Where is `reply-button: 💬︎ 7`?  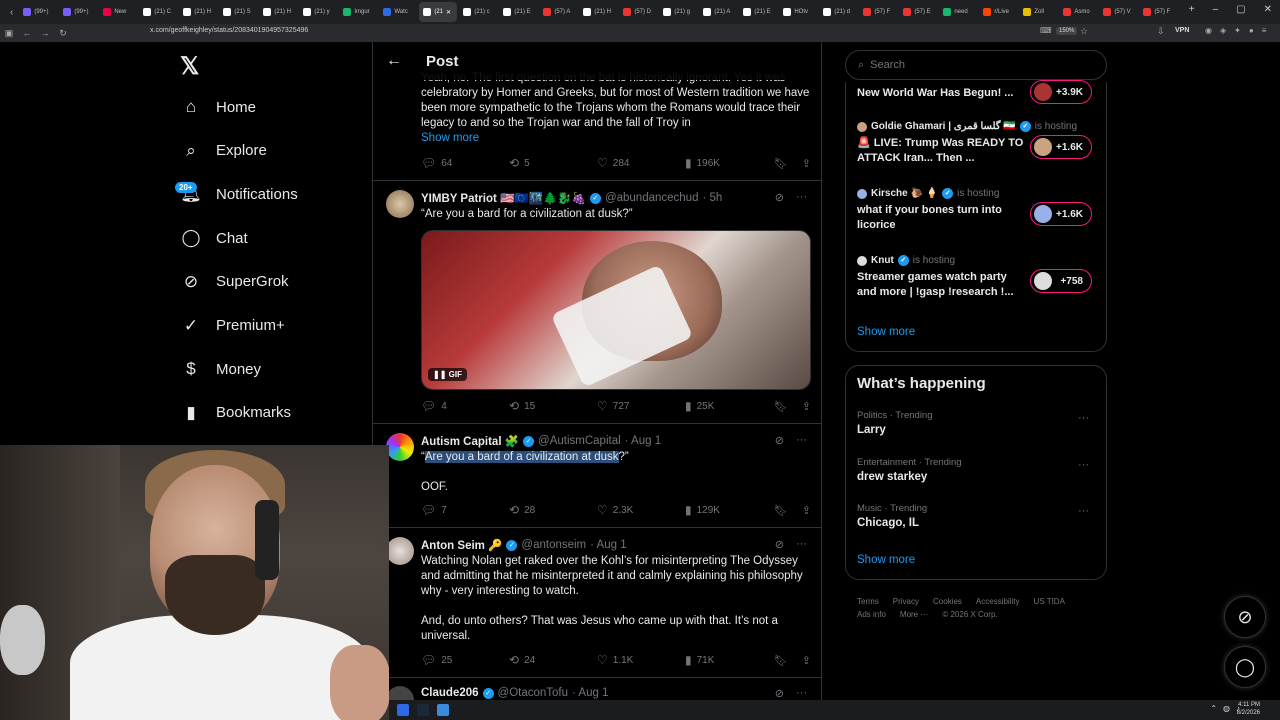 reply-button: 💬︎ 7 is located at coordinates (465, 510).